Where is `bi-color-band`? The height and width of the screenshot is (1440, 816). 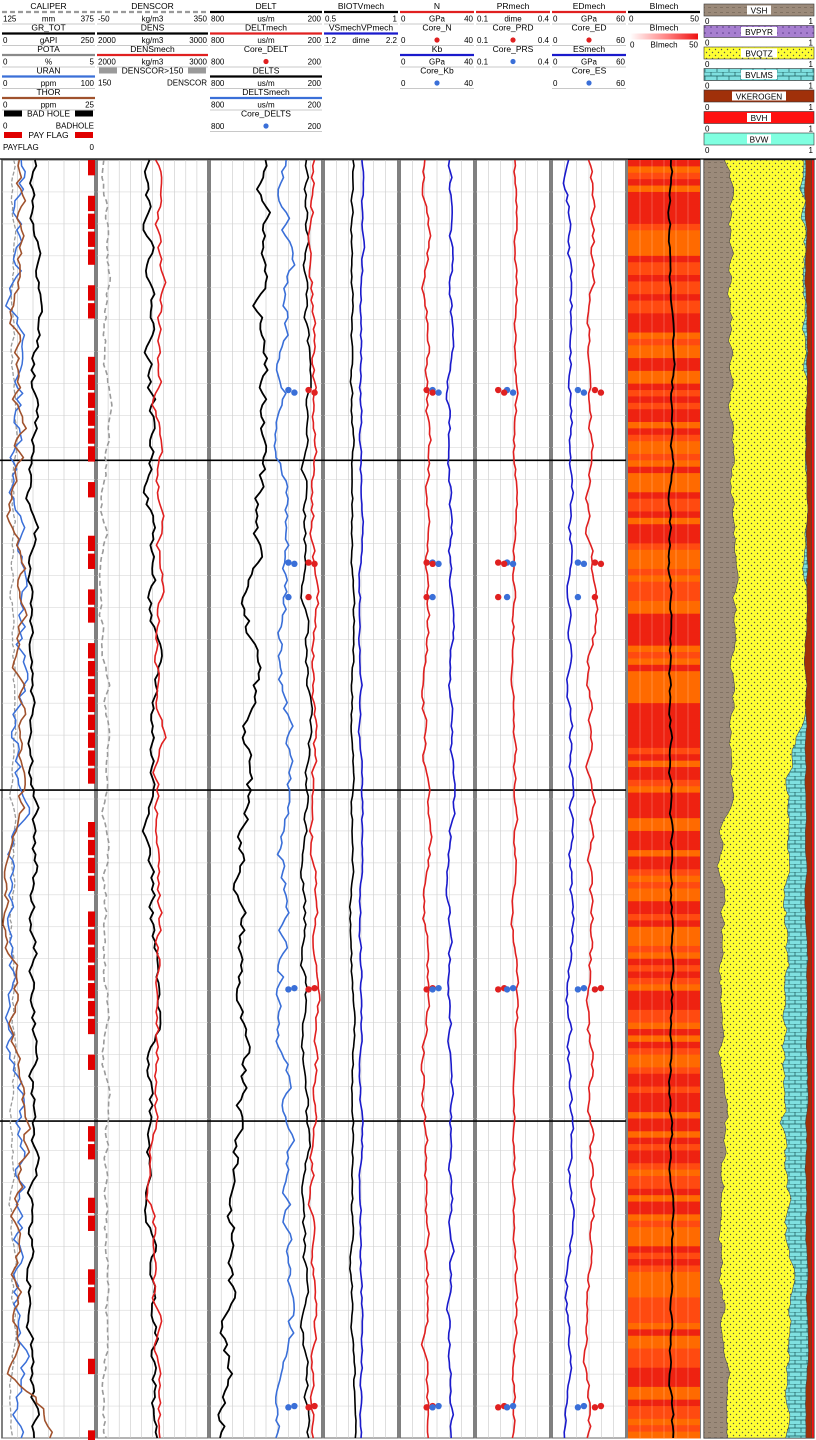
bi-color-band is located at coordinates (664, 799).